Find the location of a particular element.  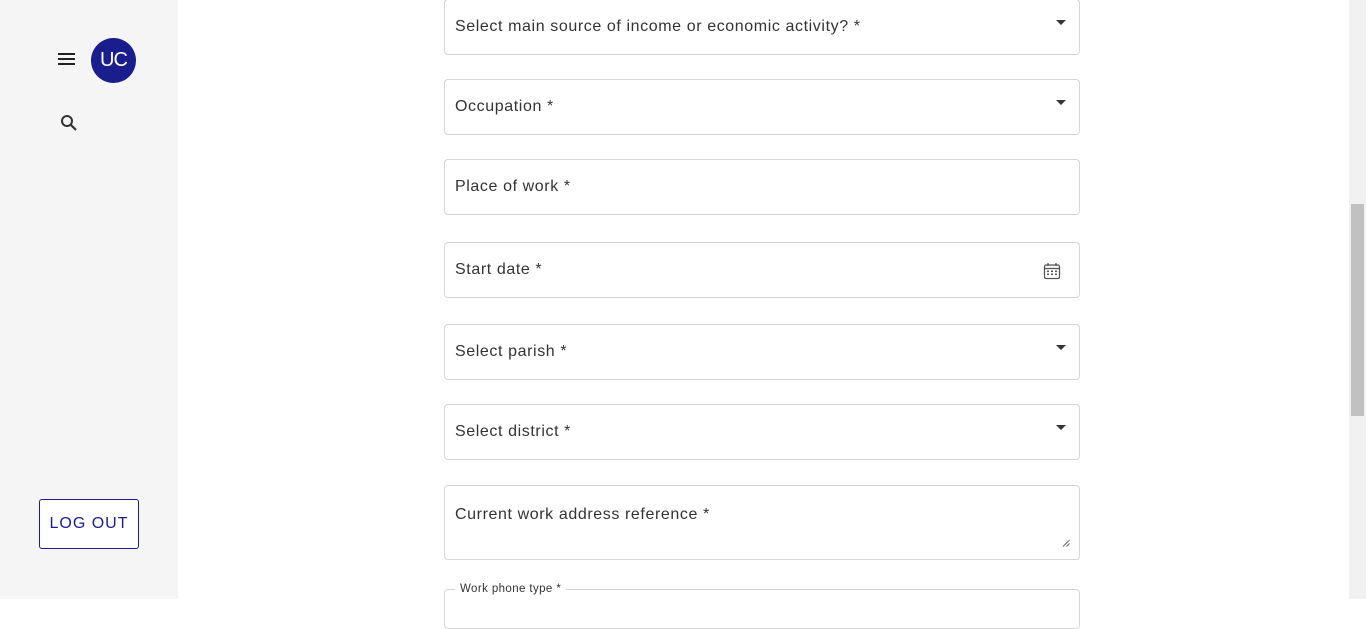

avatar: UC is located at coordinates (113, 60).